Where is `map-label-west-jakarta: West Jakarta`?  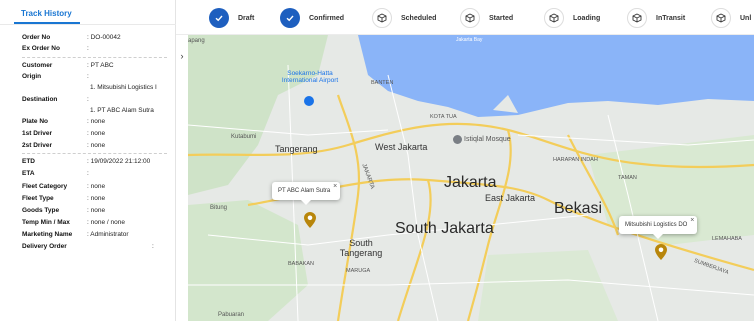 map-label-west-jakarta: West Jakarta is located at coordinates (401, 147).